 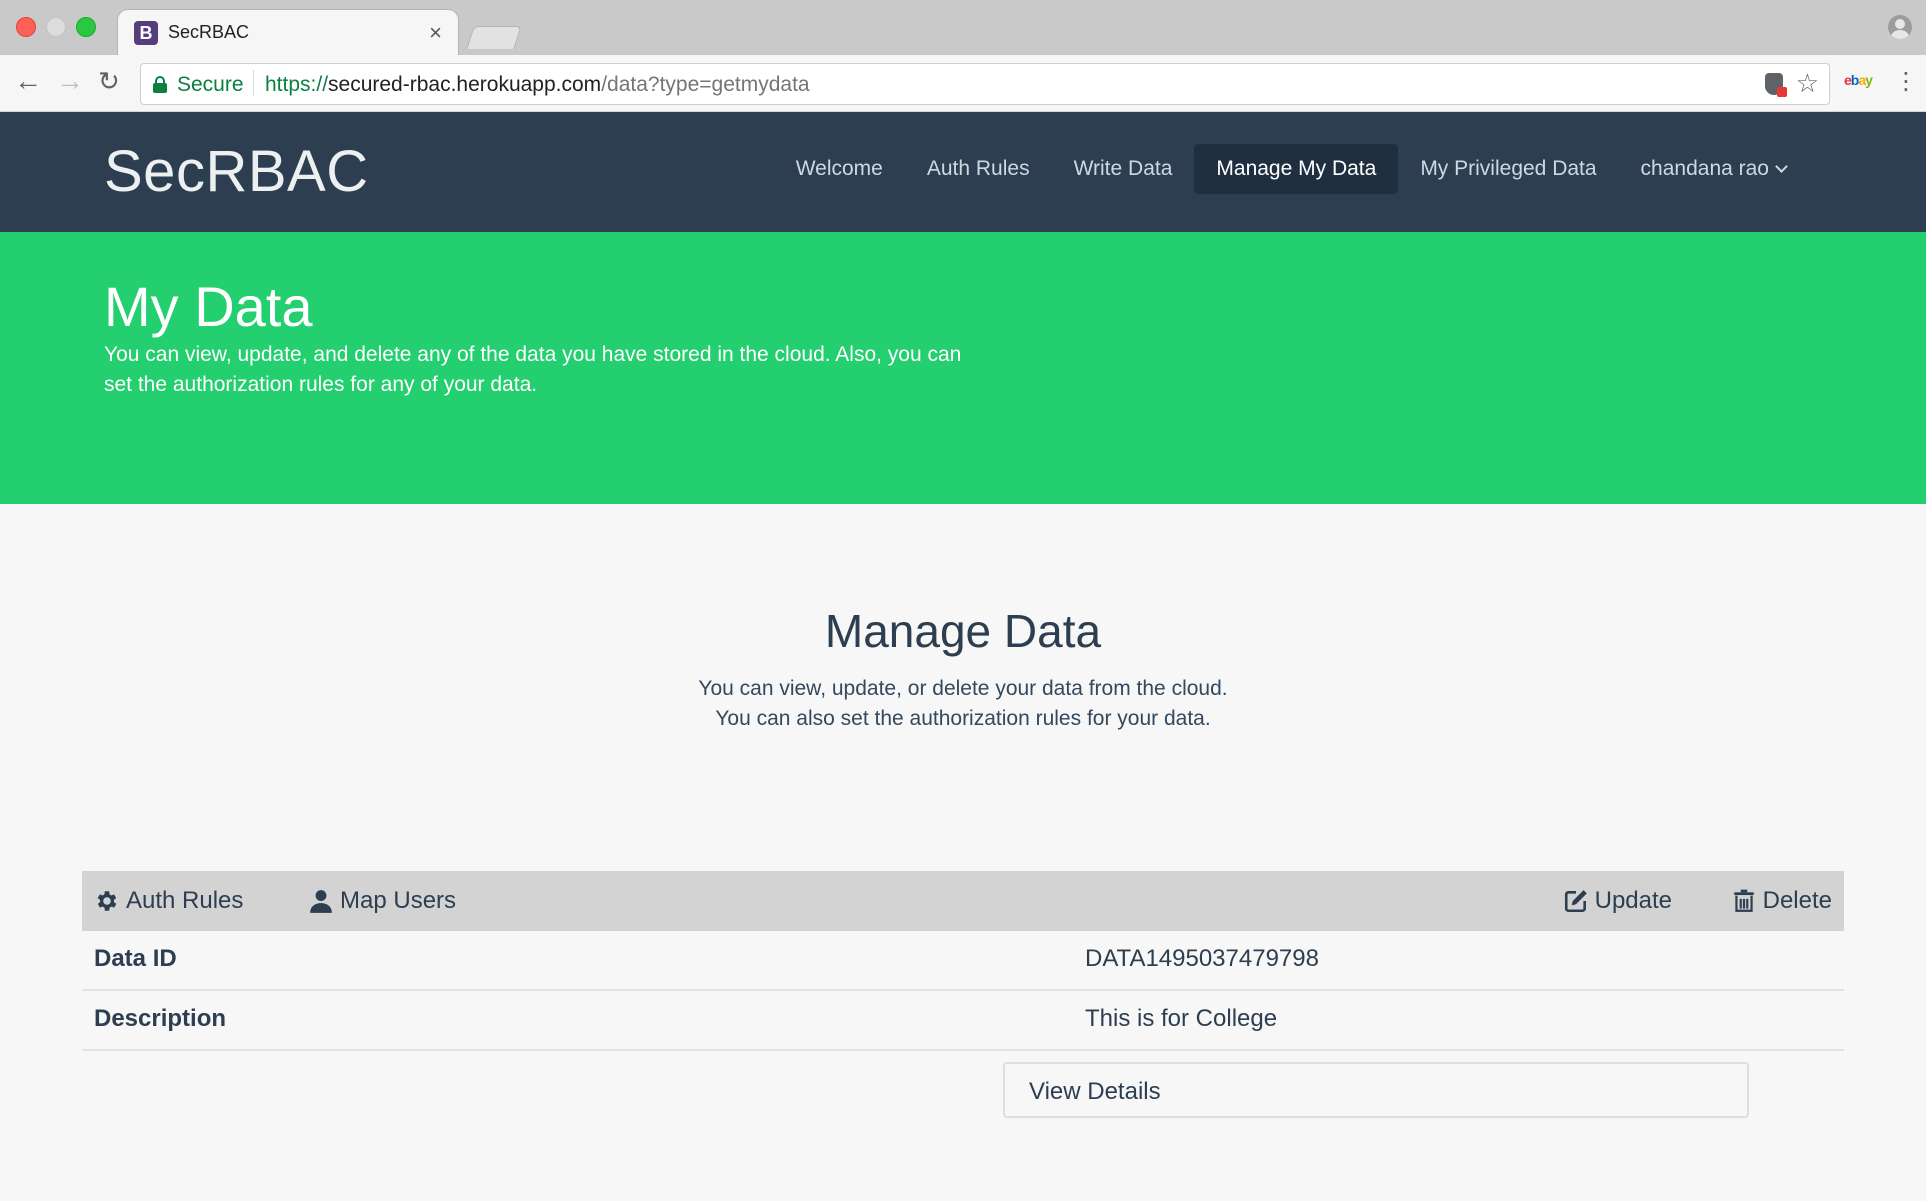 What do you see at coordinates (1296, 169) in the screenshot?
I see `nav-item-manage-my-data: Manage My Data` at bounding box center [1296, 169].